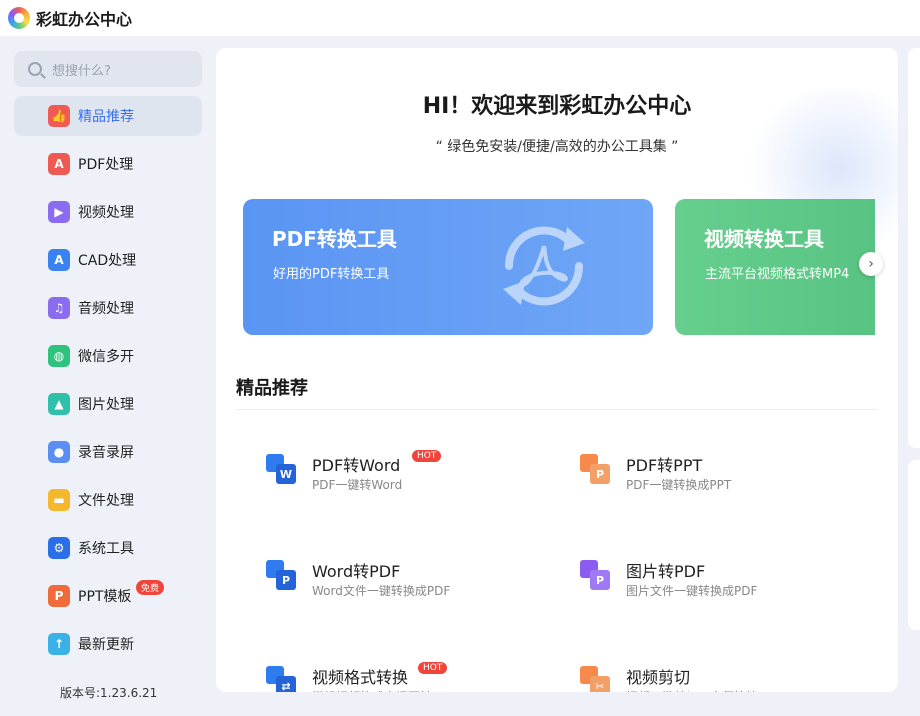 The image size is (920, 716). Describe the element at coordinates (286, 474) in the screenshot. I see `tool-icon-front: W` at that location.